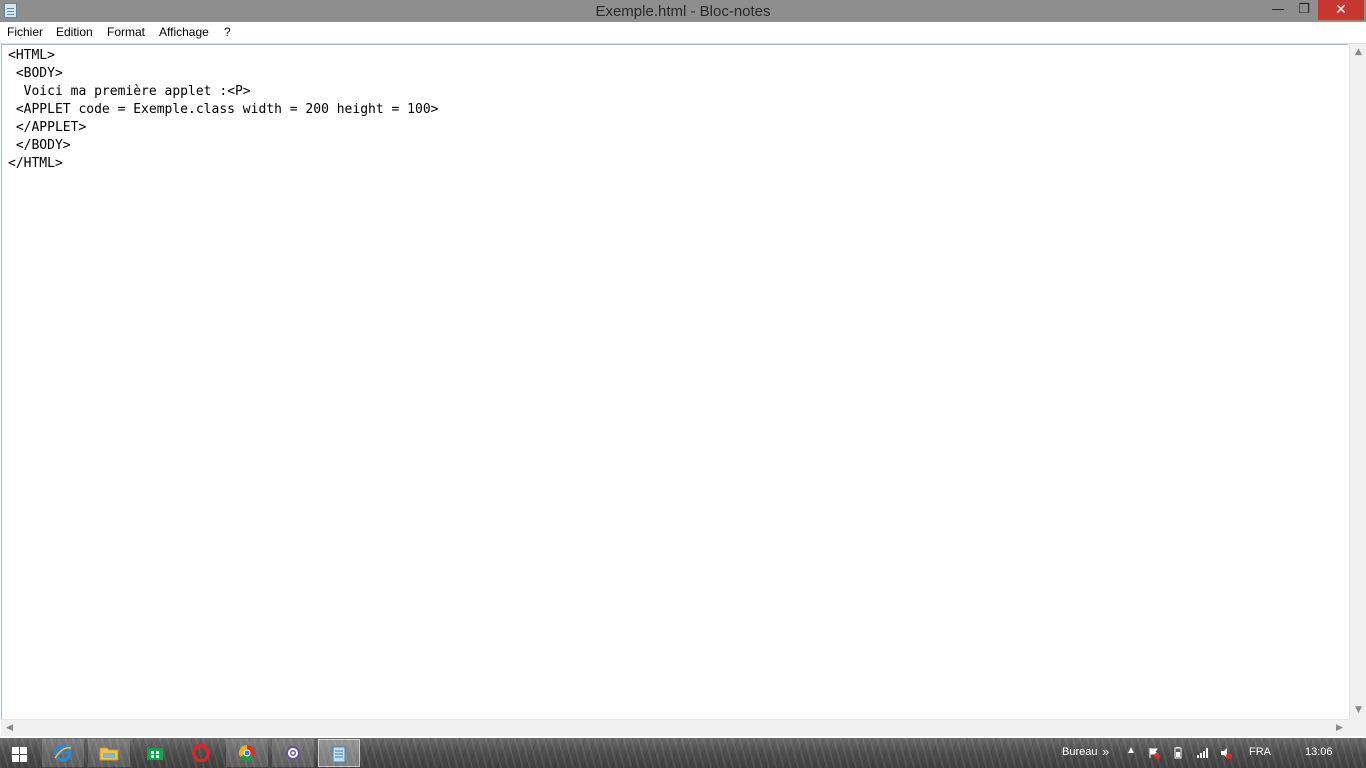  Describe the element at coordinates (1202, 753) in the screenshot. I see `network-signal-icon` at that location.